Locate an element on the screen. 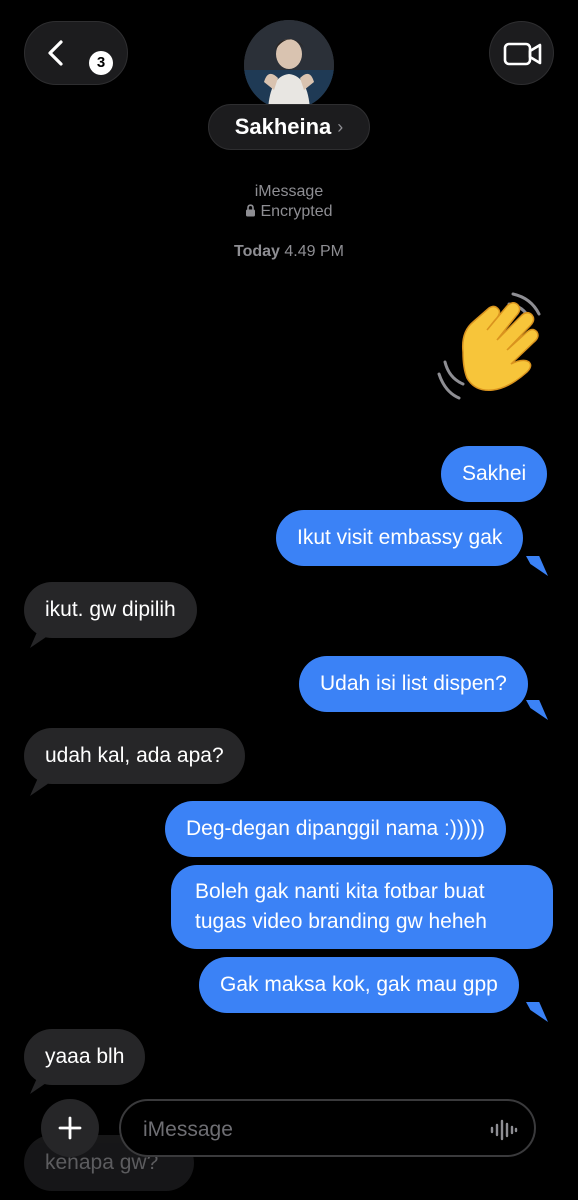 The height and width of the screenshot is (1200, 578). encrypted-label: Encrypted is located at coordinates (296, 211).